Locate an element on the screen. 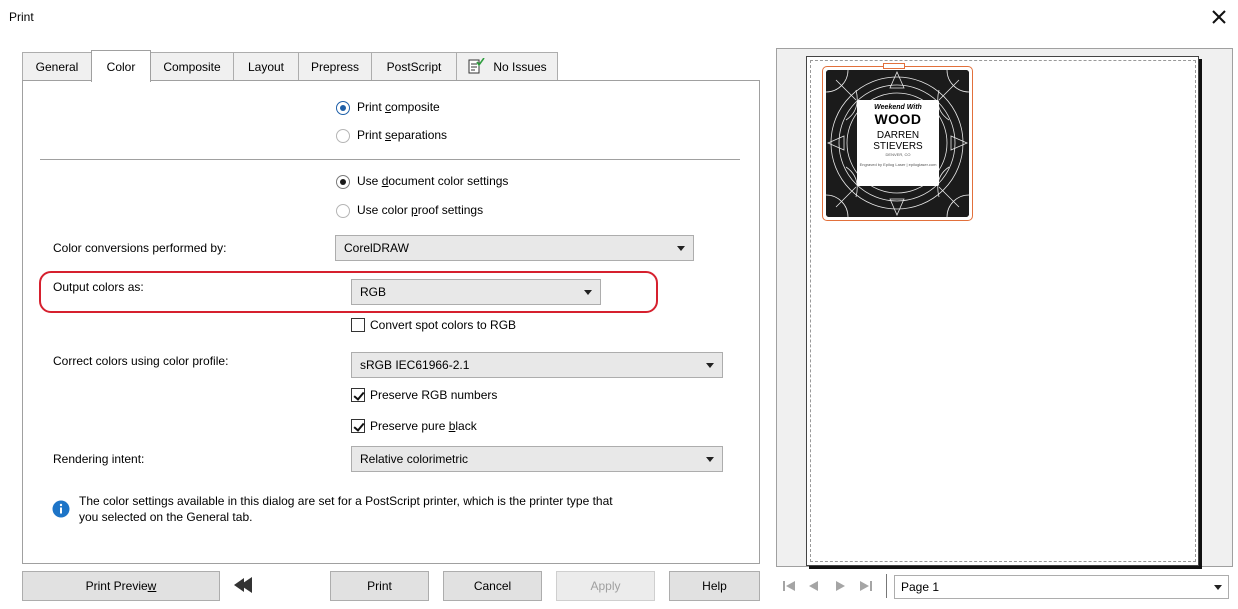 The image size is (1238, 609). color-profile-value: sRGB IEC61966-2.1 is located at coordinates (415, 365).